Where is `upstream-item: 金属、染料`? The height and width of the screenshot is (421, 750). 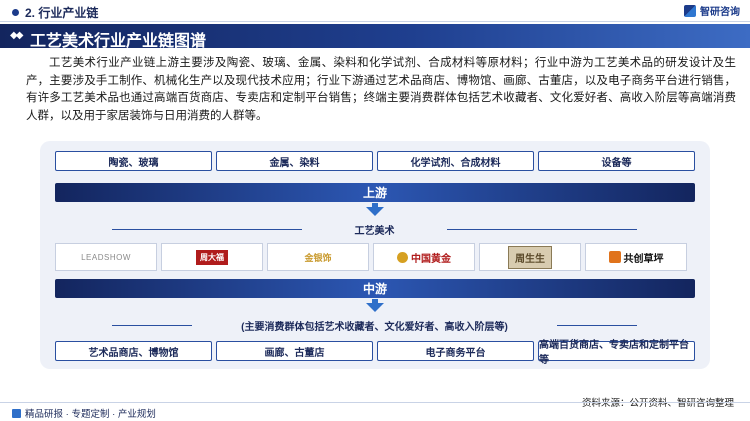 upstream-item: 金属、染料 is located at coordinates (294, 161).